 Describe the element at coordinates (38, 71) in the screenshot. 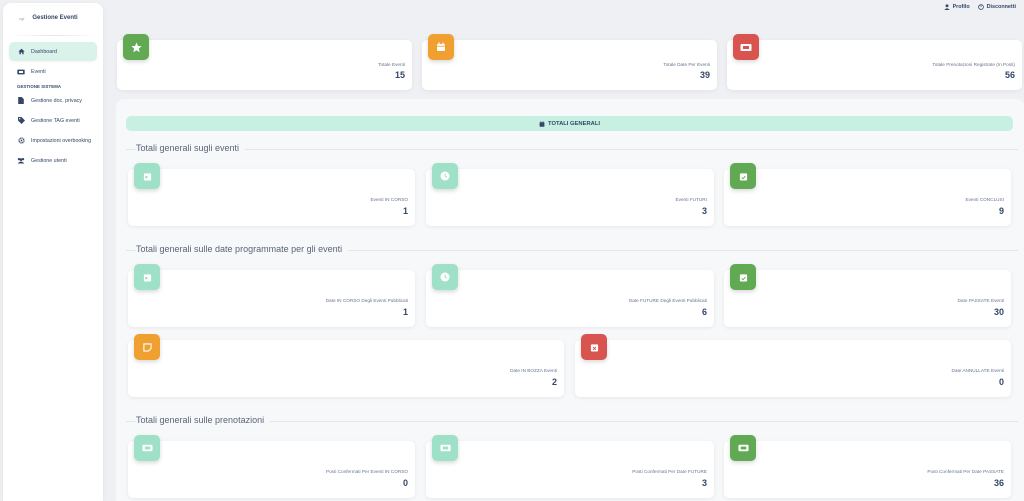

I see `sidebar-item-label: Eventi` at that location.